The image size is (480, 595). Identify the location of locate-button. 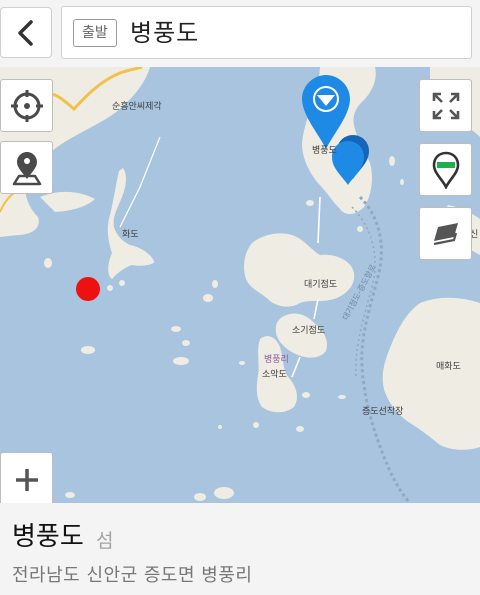
(26, 105).